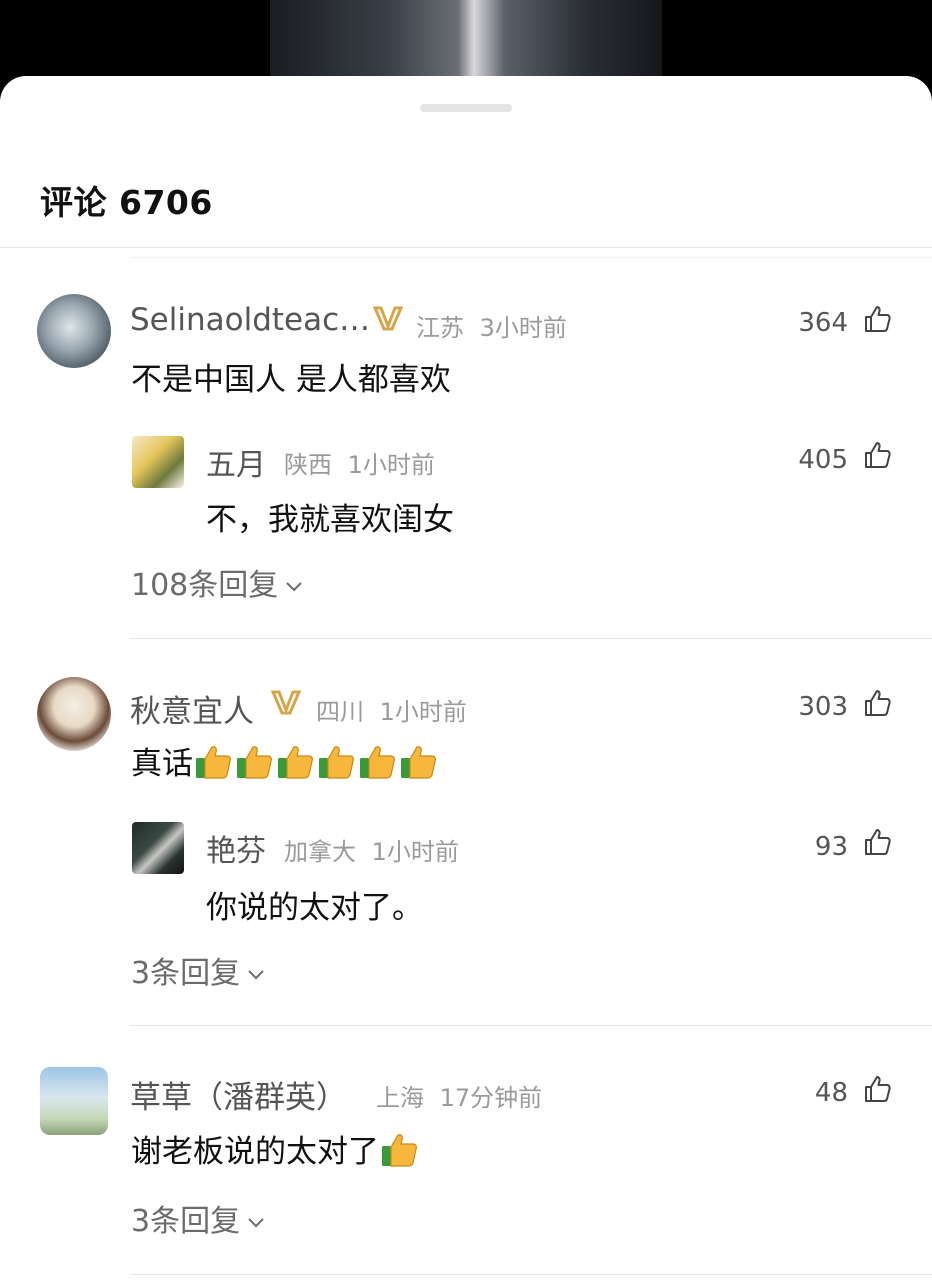 This screenshot has height=1280, width=932. Describe the element at coordinates (823, 460) in the screenshot. I see `like-count: 405` at that location.